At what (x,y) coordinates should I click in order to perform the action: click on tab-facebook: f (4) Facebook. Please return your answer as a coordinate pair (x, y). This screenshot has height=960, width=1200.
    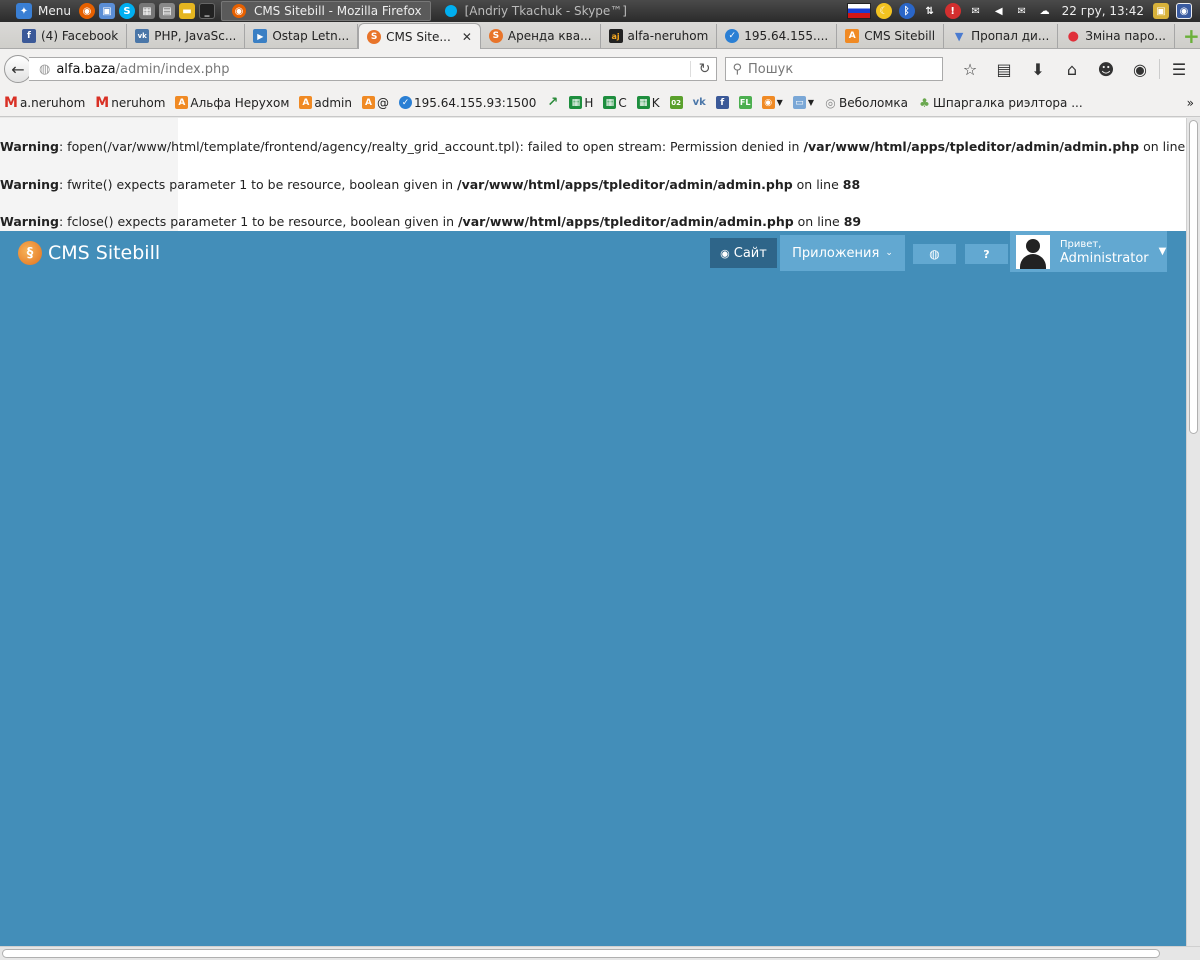
    Looking at the image, I should click on (71, 36).